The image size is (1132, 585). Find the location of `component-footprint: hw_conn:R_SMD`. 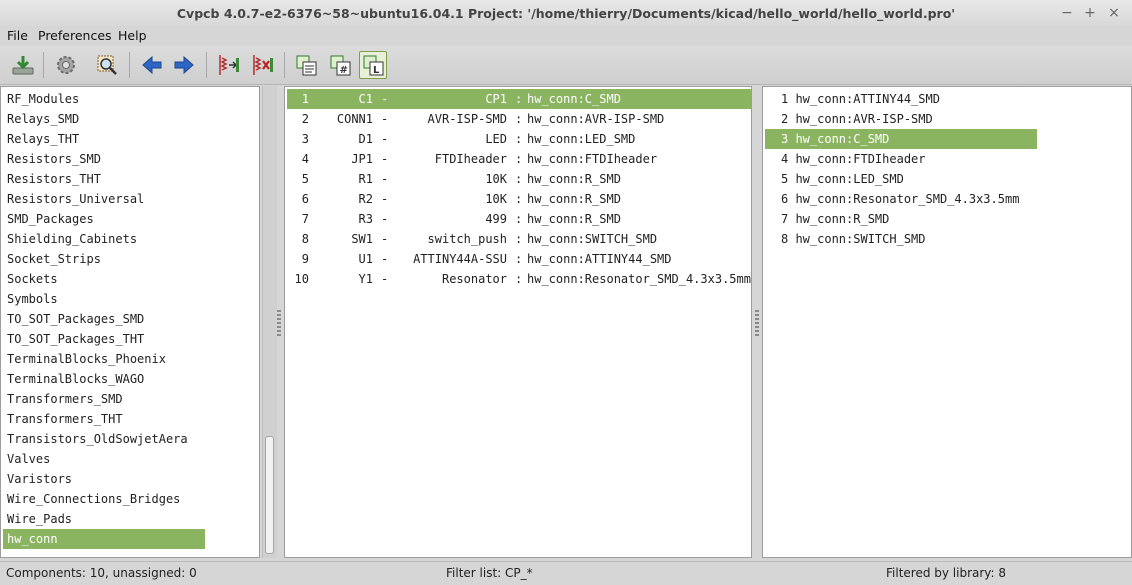

component-footprint: hw_conn:R_SMD is located at coordinates (574, 179).